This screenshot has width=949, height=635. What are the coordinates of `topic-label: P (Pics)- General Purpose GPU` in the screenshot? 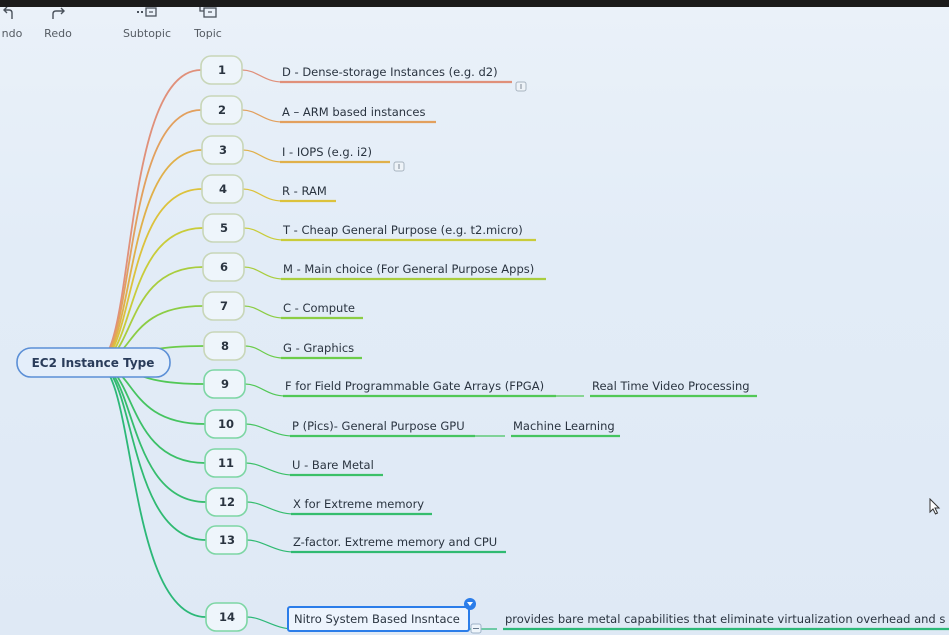 It's located at (378, 426).